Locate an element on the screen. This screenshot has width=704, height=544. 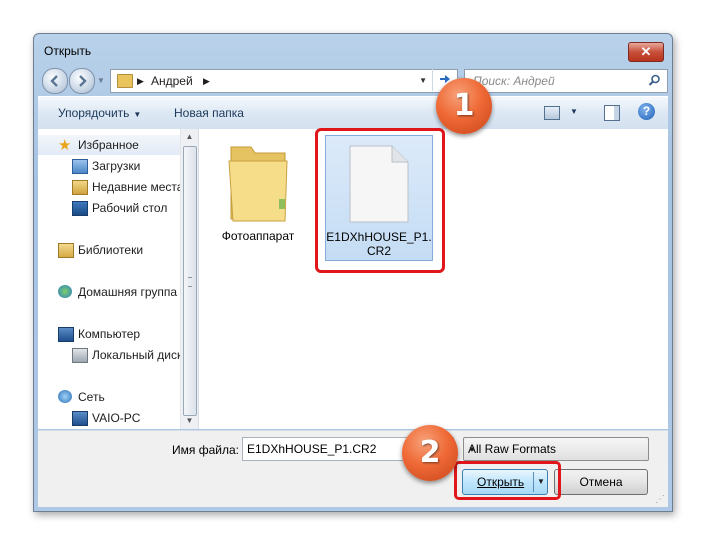
step-badge-2: 2 is located at coordinates (430, 453).